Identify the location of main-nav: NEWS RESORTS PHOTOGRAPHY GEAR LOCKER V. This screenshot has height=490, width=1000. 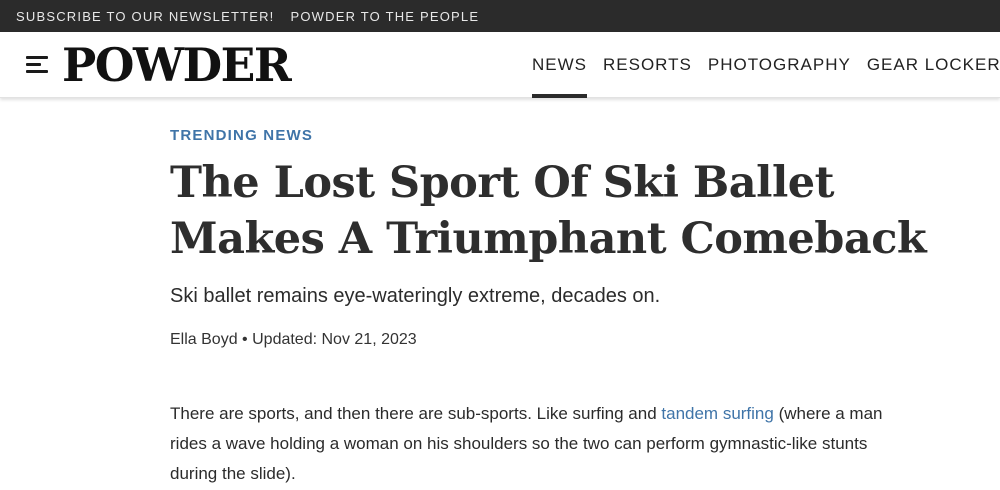
(766, 65).